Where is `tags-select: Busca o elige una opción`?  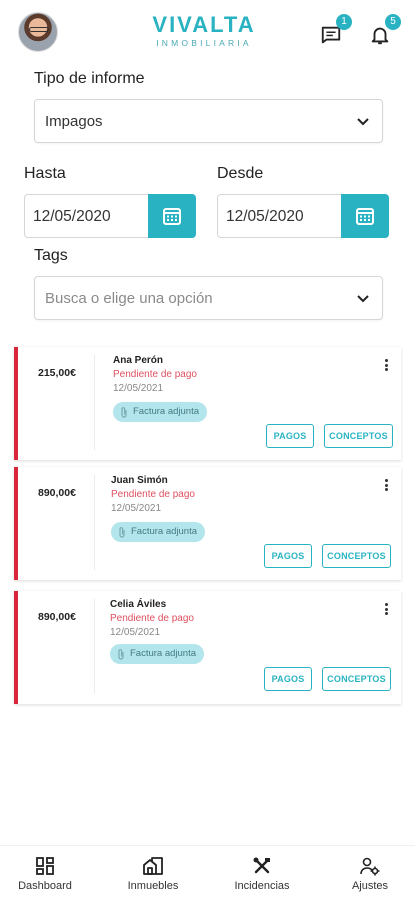
tags-select: Busca o elige una opción is located at coordinates (208, 298).